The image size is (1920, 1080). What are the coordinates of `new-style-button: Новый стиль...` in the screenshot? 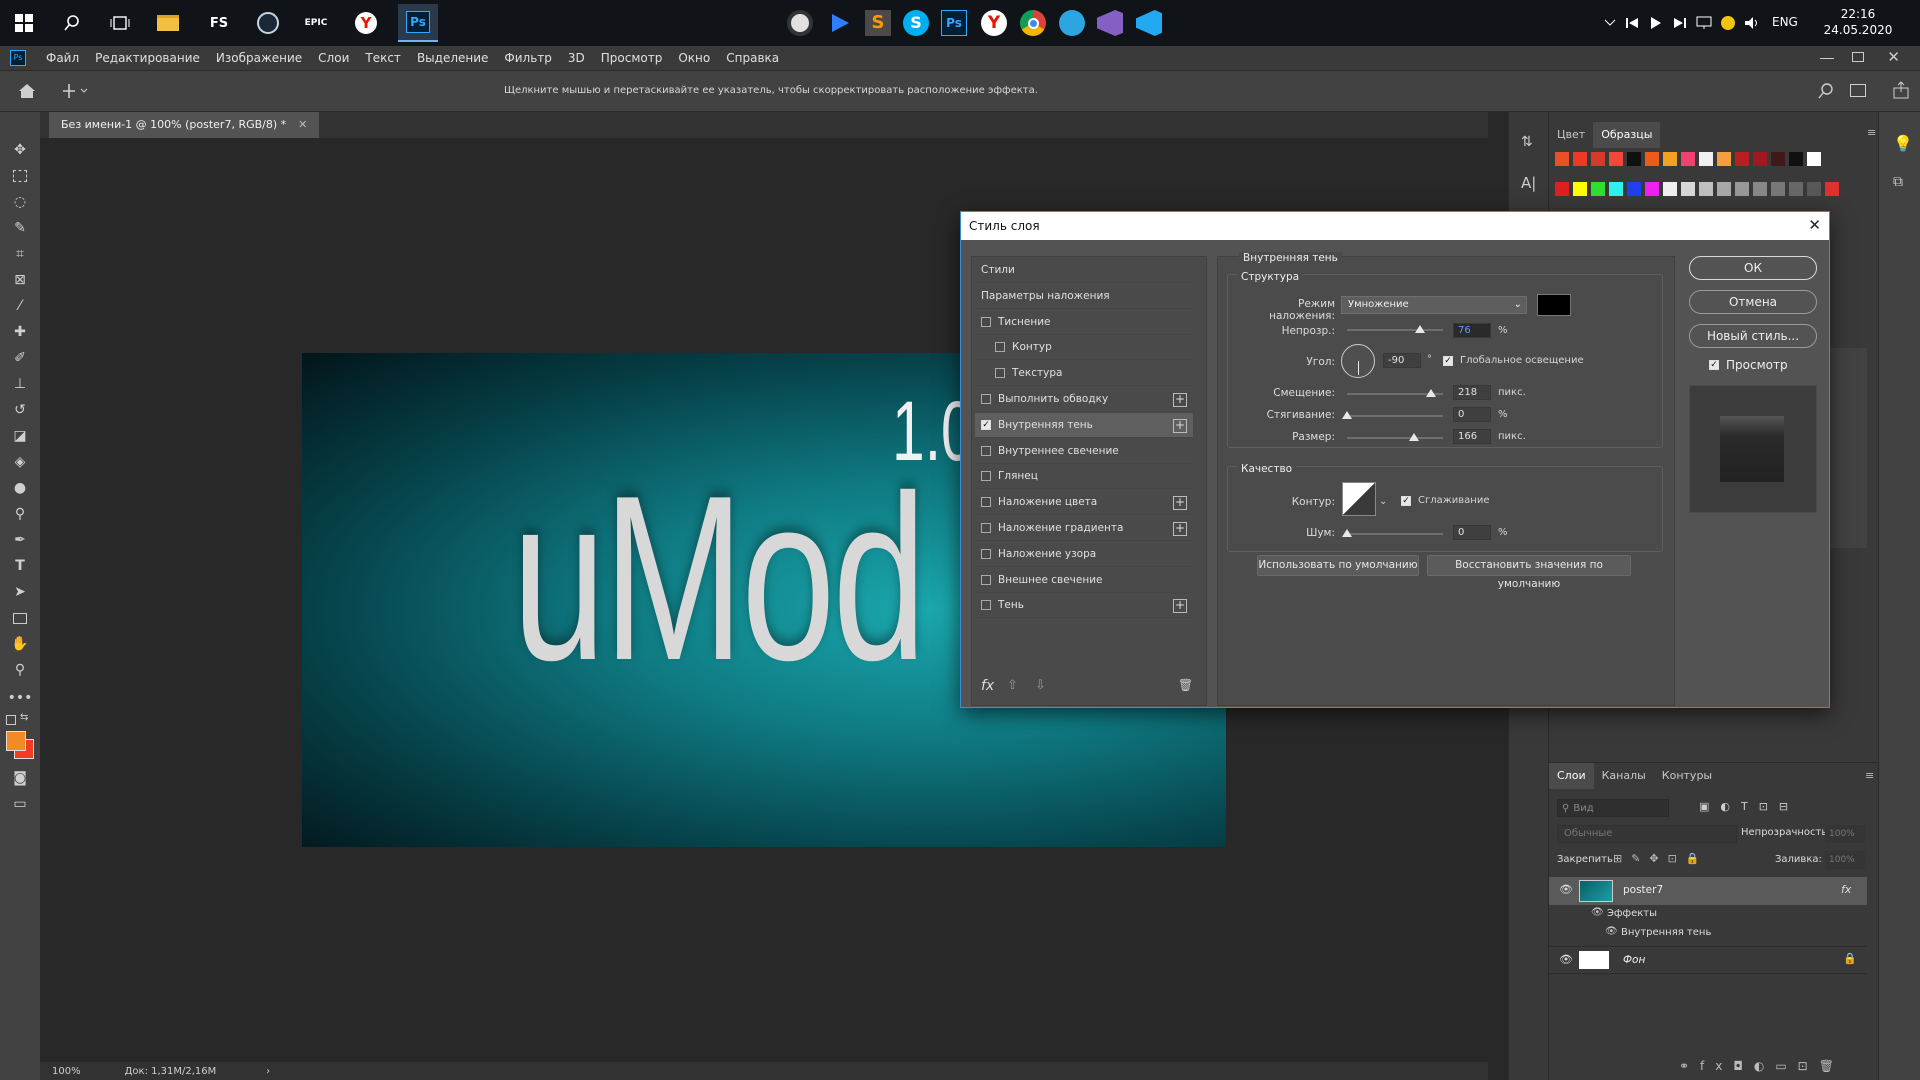 It's located at (1753, 336).